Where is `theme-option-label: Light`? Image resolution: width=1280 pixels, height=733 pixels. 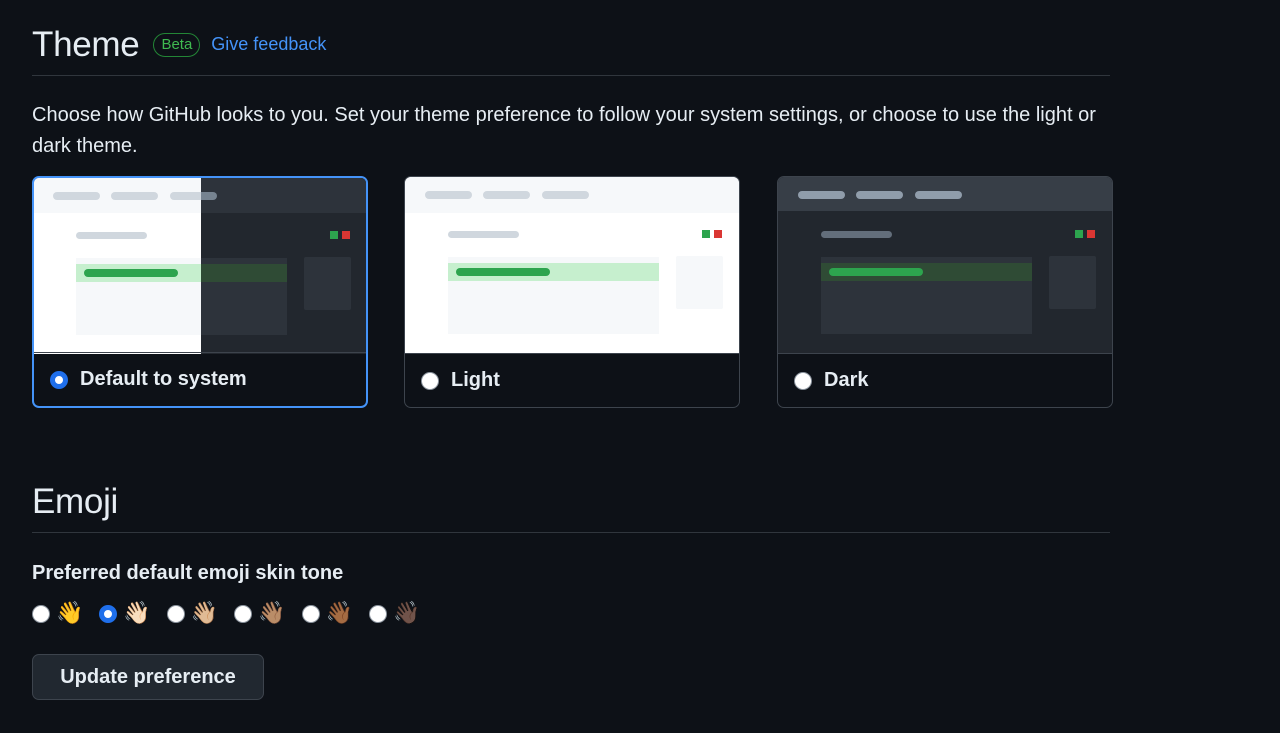 theme-option-label: Light is located at coordinates (475, 380).